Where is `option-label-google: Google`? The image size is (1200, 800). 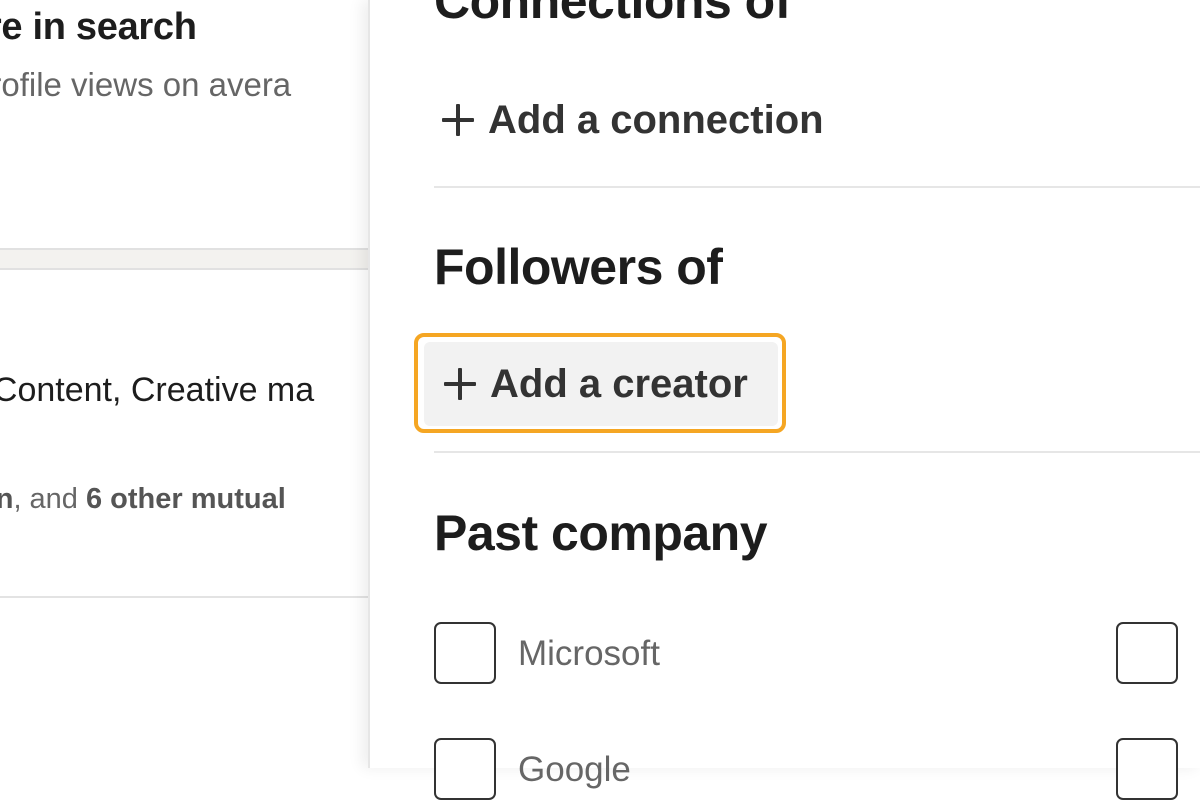
option-label-google: Google is located at coordinates (574, 770).